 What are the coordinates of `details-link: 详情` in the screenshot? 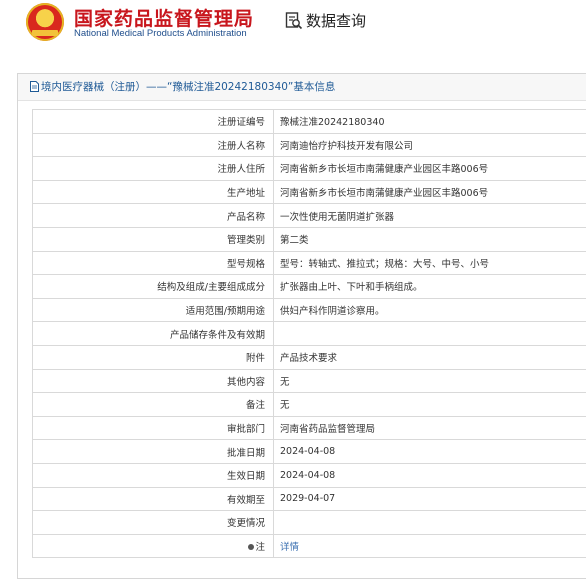 It's located at (430, 546).